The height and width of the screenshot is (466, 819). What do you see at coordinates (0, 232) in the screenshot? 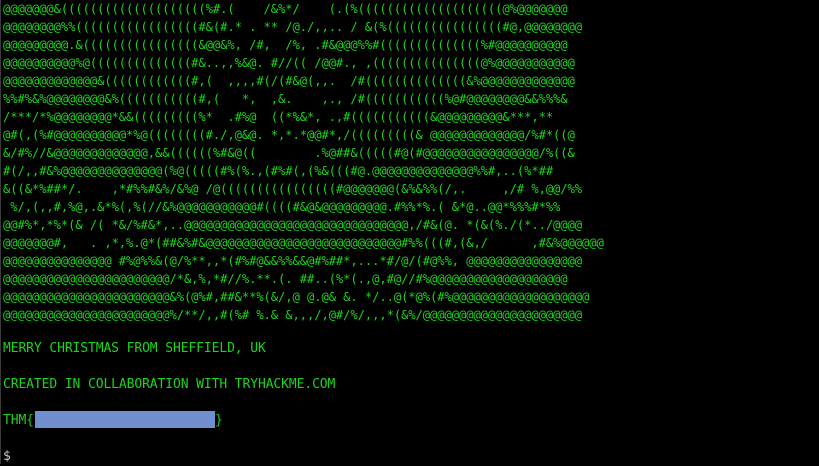
I see `window-border` at bounding box center [0, 232].